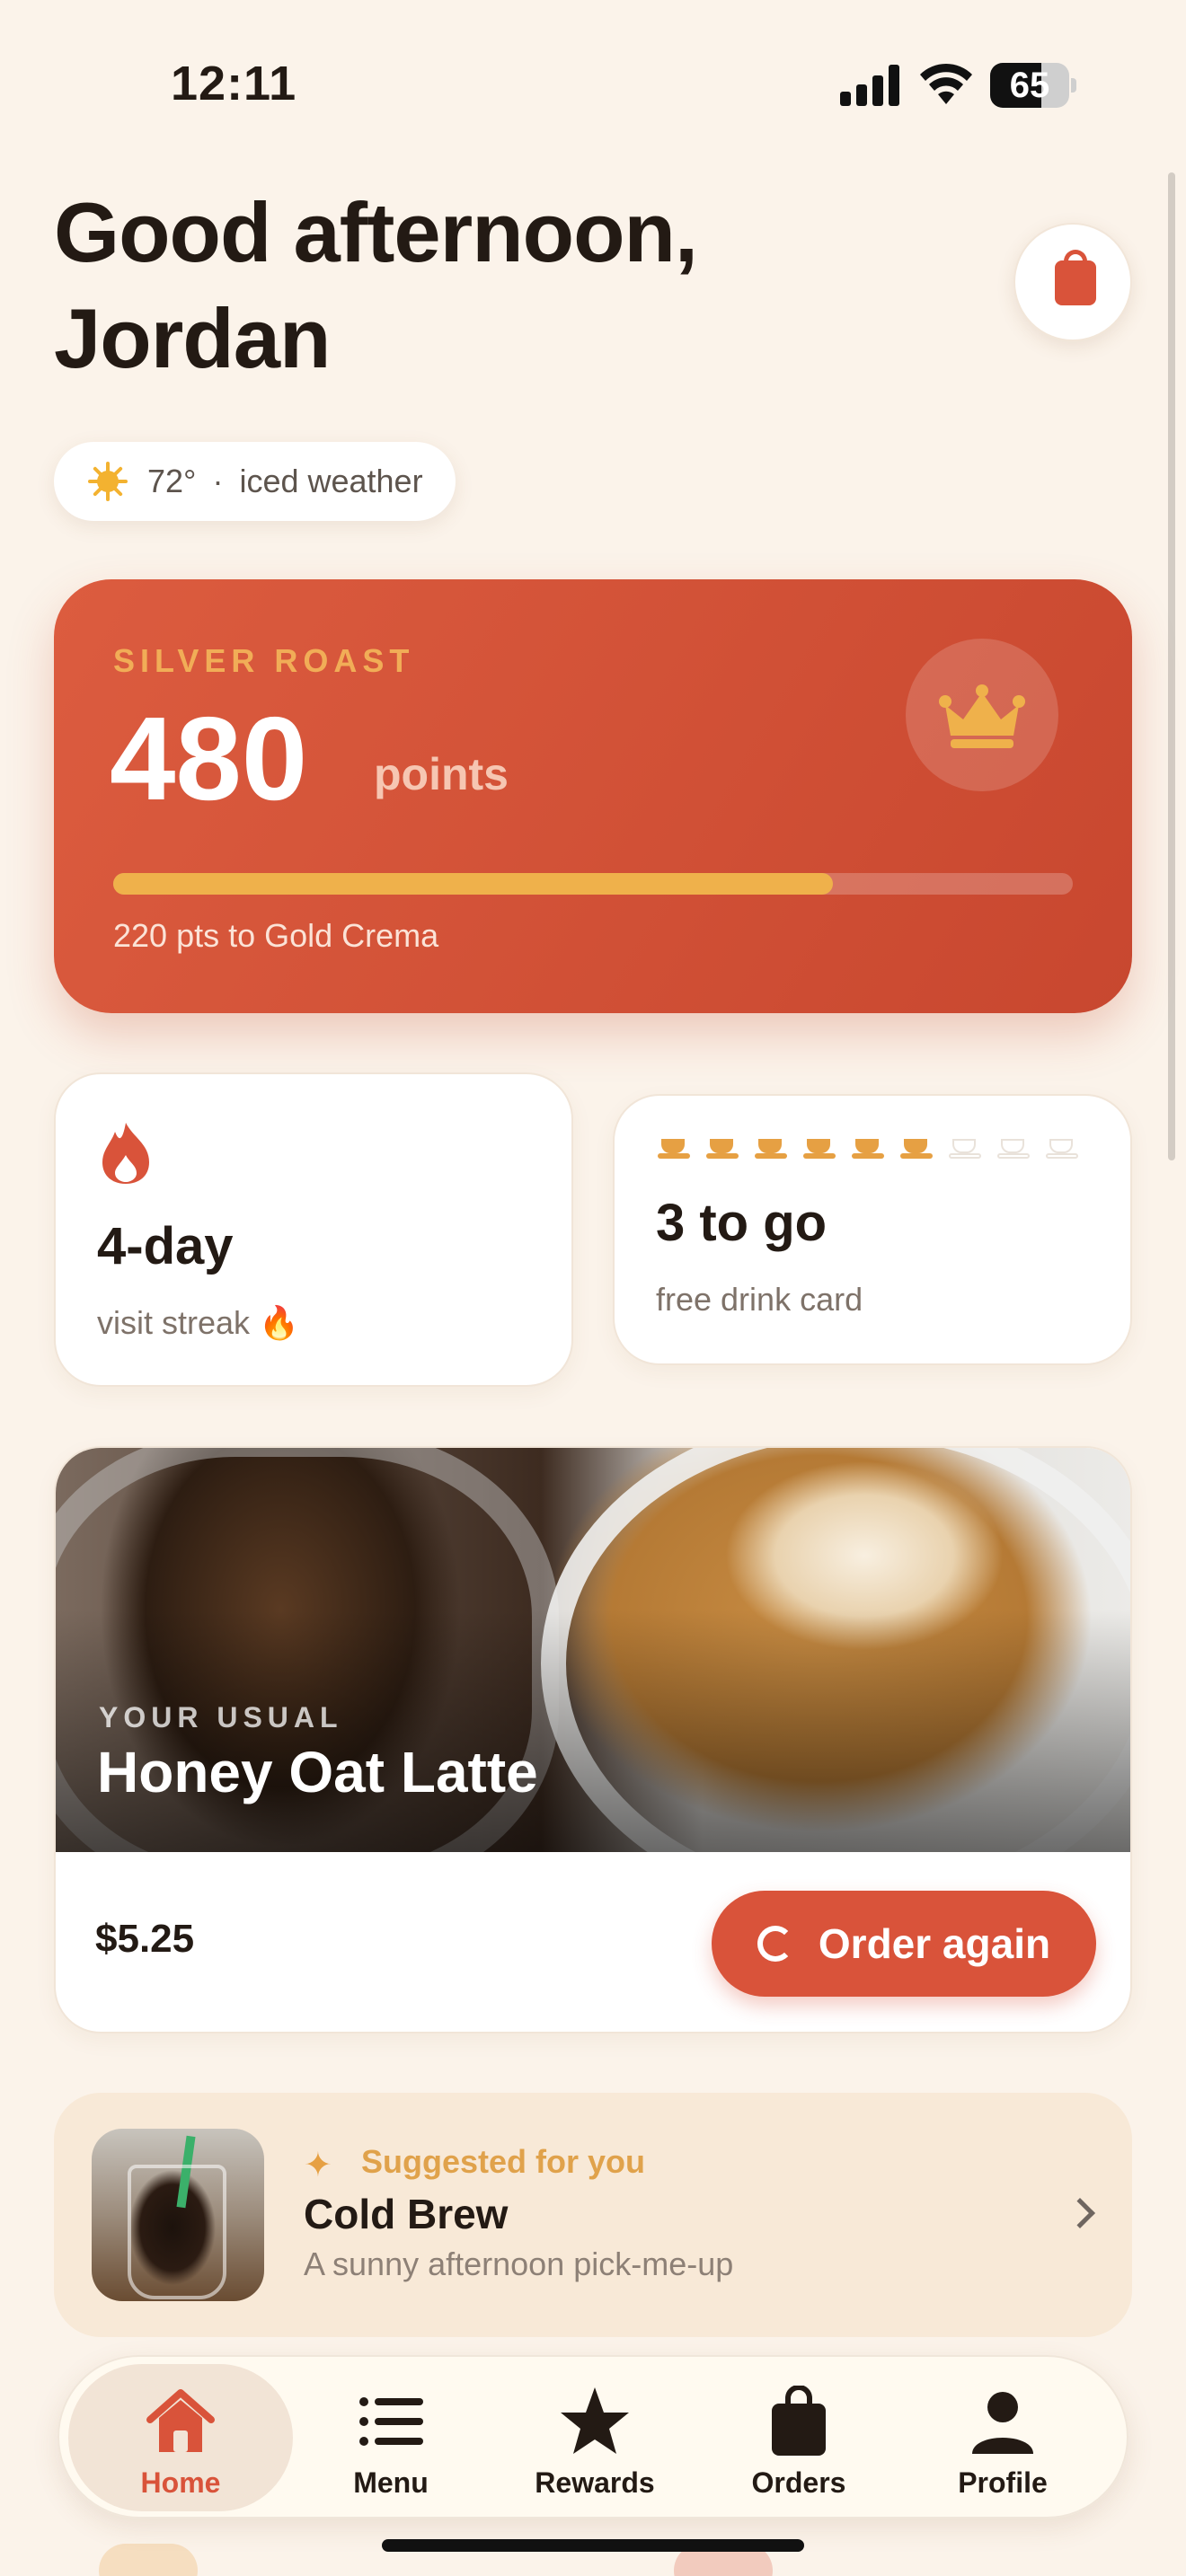 This screenshot has width=1186, height=2576. What do you see at coordinates (331, 481) in the screenshot?
I see `weather-label: iced weather` at bounding box center [331, 481].